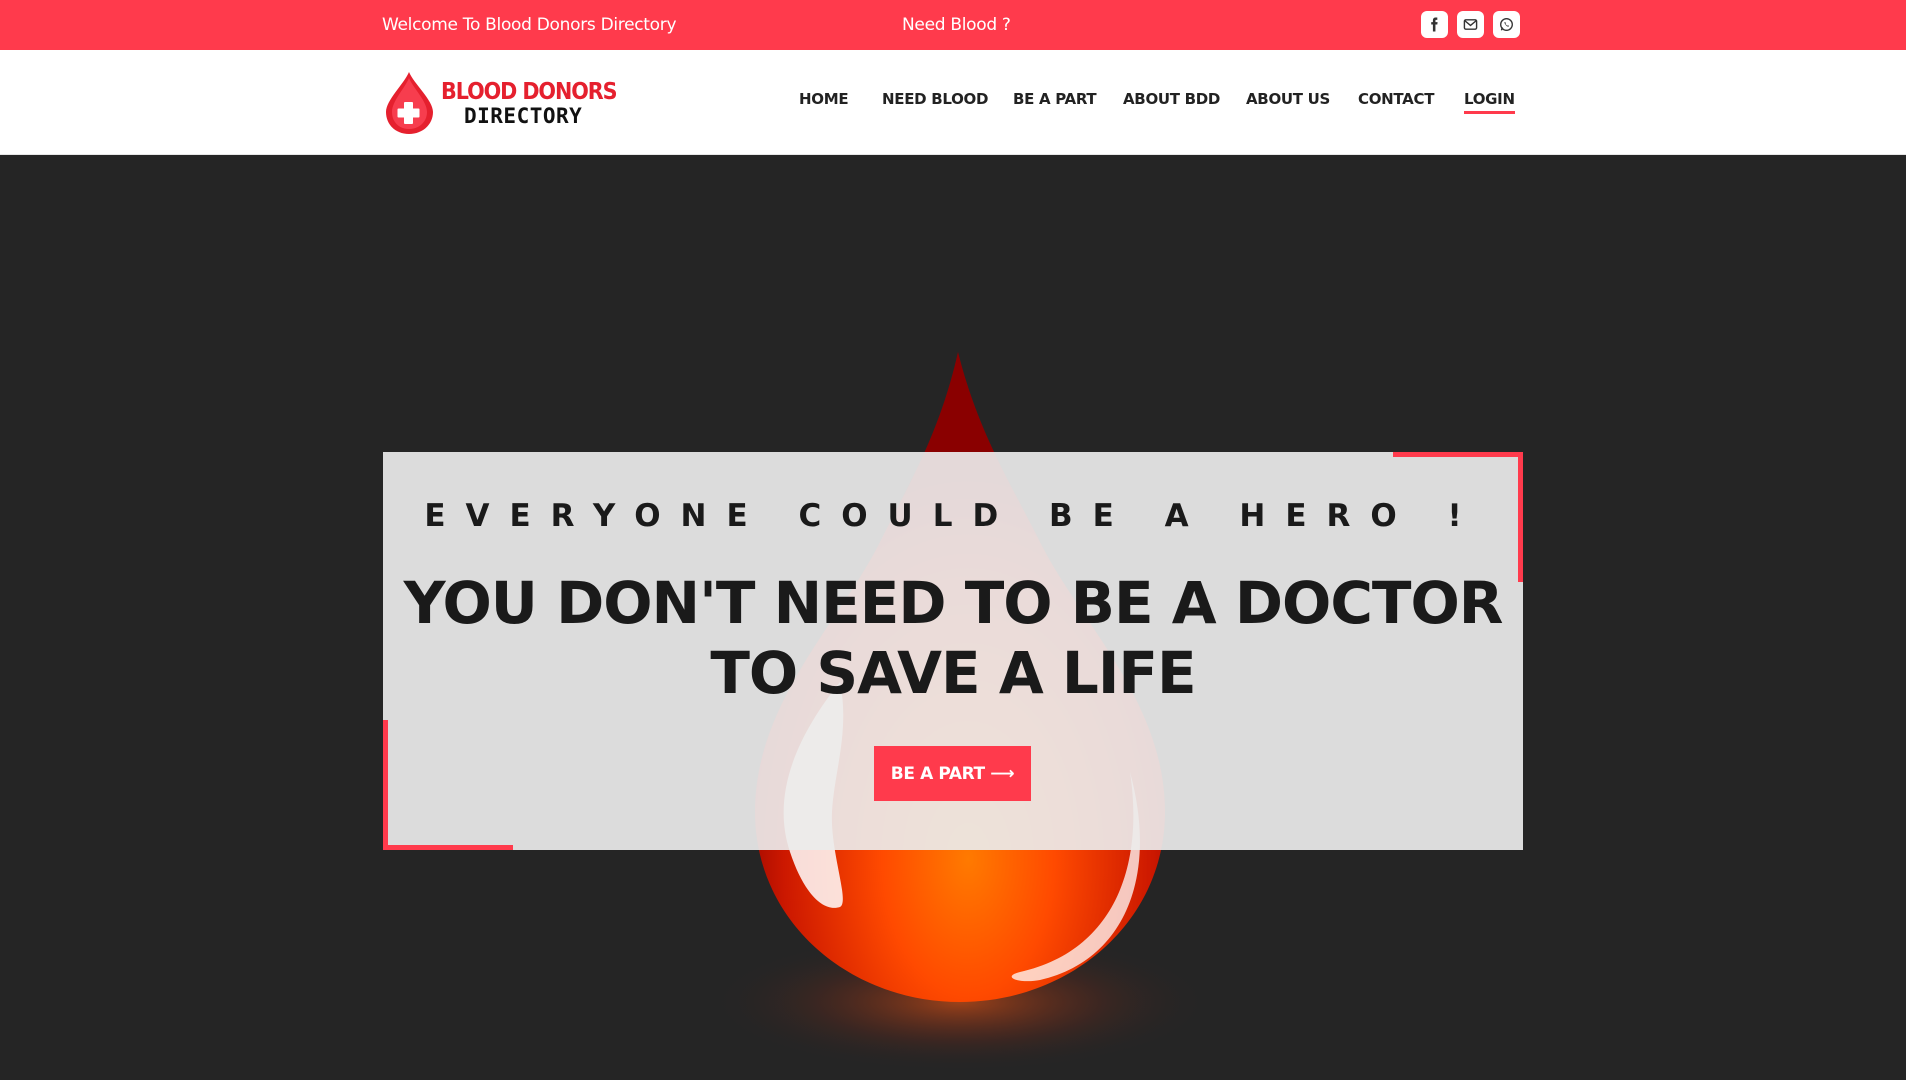 The height and width of the screenshot is (1080, 1906). I want to click on nav-about-bdd: ABOUT BDD, so click(1171, 99).